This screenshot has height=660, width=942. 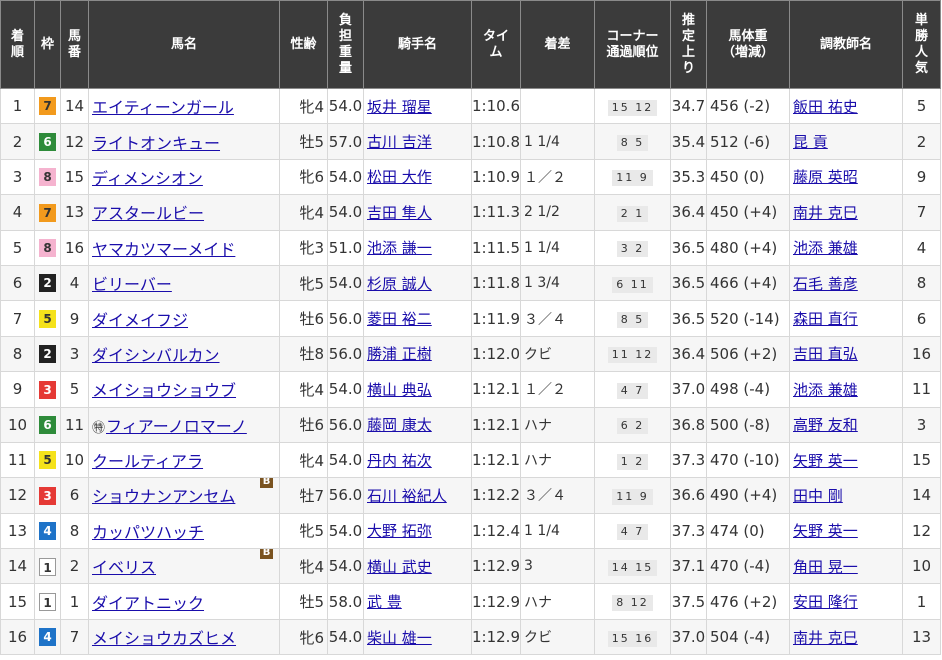 What do you see at coordinates (825, 284) in the screenshot?
I see `trainer-link: 石毛 善彦` at bounding box center [825, 284].